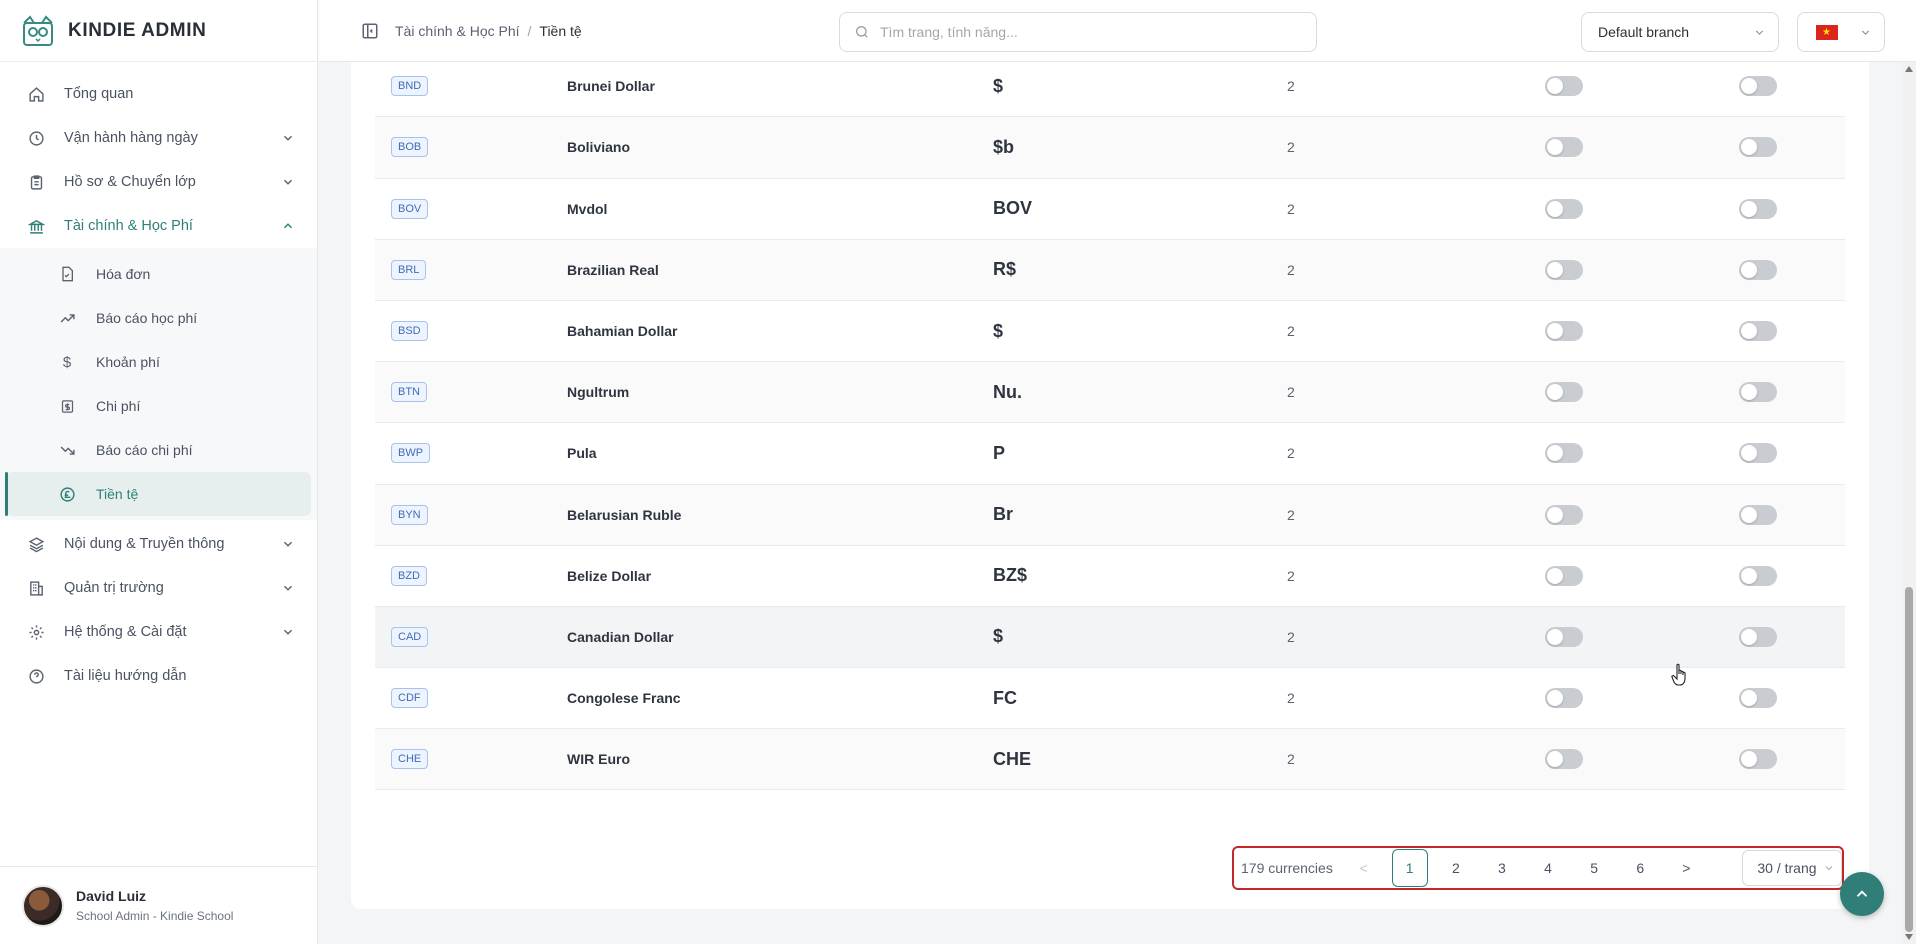 Image resolution: width=1916 pixels, height=944 pixels. What do you see at coordinates (158, 94) in the screenshot?
I see `sidebar-item-overview: Tổng quan` at bounding box center [158, 94].